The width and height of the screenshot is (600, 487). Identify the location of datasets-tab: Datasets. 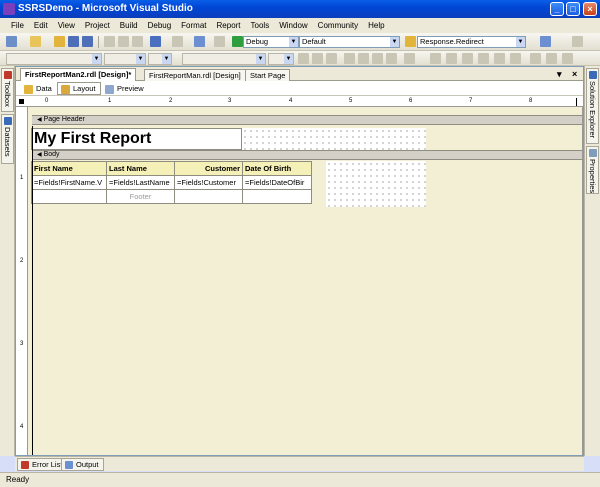
(7, 139).